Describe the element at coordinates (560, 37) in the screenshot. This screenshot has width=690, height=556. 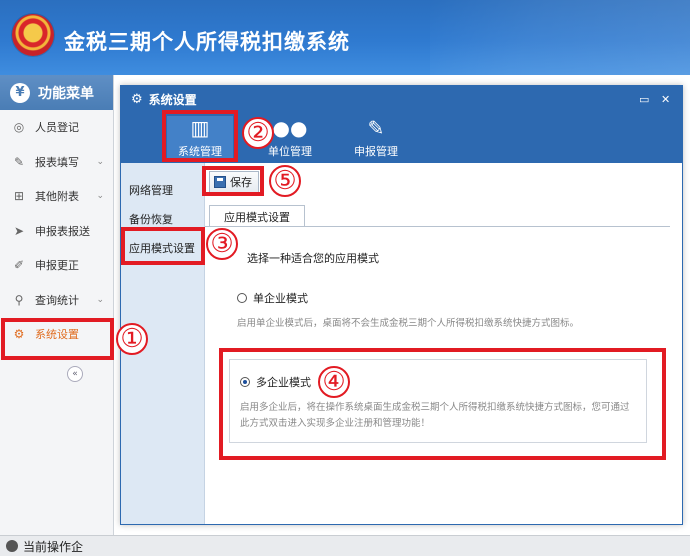
I see `header-decoration` at that location.